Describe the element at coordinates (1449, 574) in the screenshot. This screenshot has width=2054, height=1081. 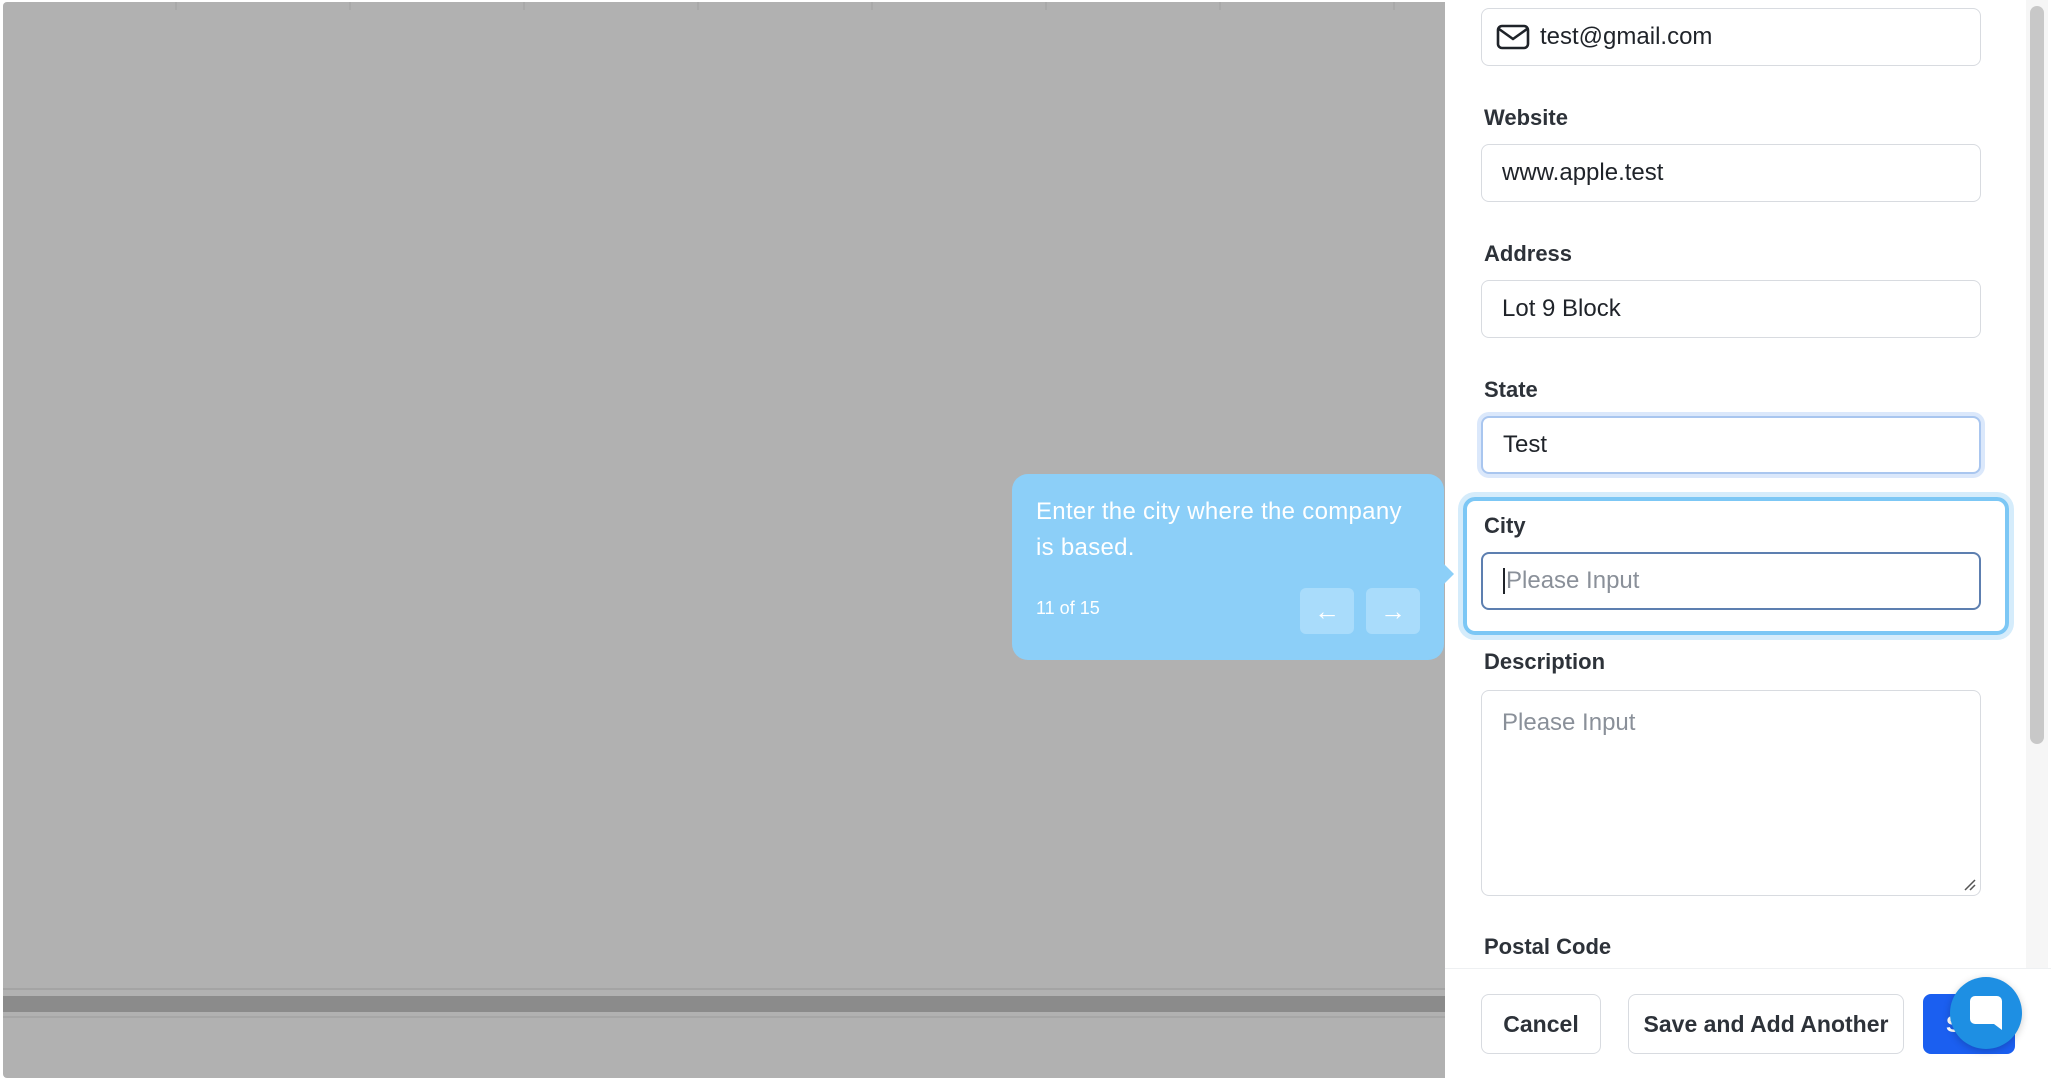
I see `tooltip-pointer` at that location.